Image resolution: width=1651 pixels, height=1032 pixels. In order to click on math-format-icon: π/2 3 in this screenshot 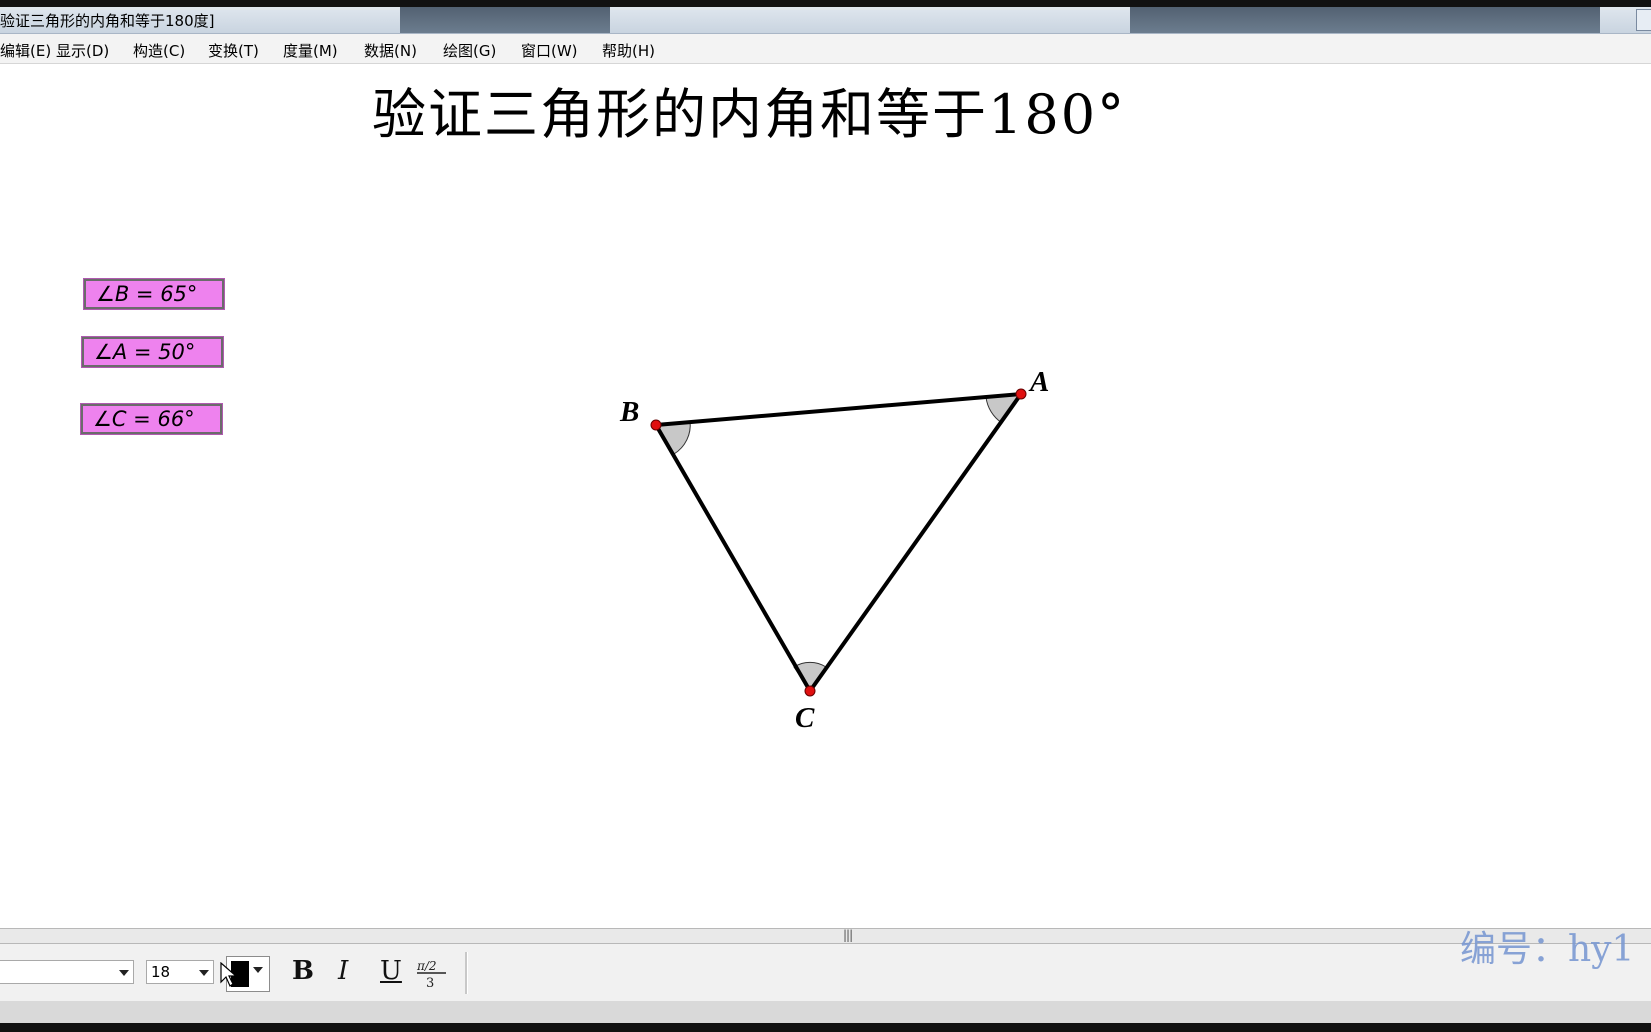, I will do `click(431, 975)`.